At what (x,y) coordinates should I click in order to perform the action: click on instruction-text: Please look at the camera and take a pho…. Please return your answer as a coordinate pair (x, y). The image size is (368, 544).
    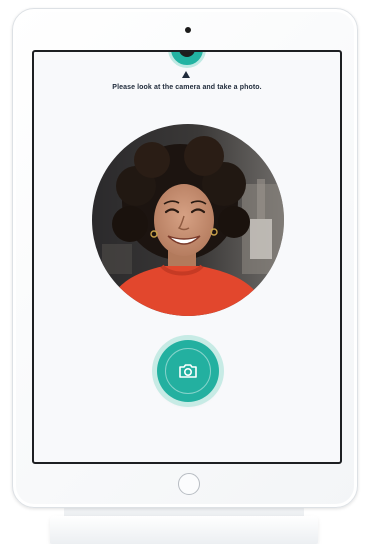
    Looking at the image, I should click on (187, 87).